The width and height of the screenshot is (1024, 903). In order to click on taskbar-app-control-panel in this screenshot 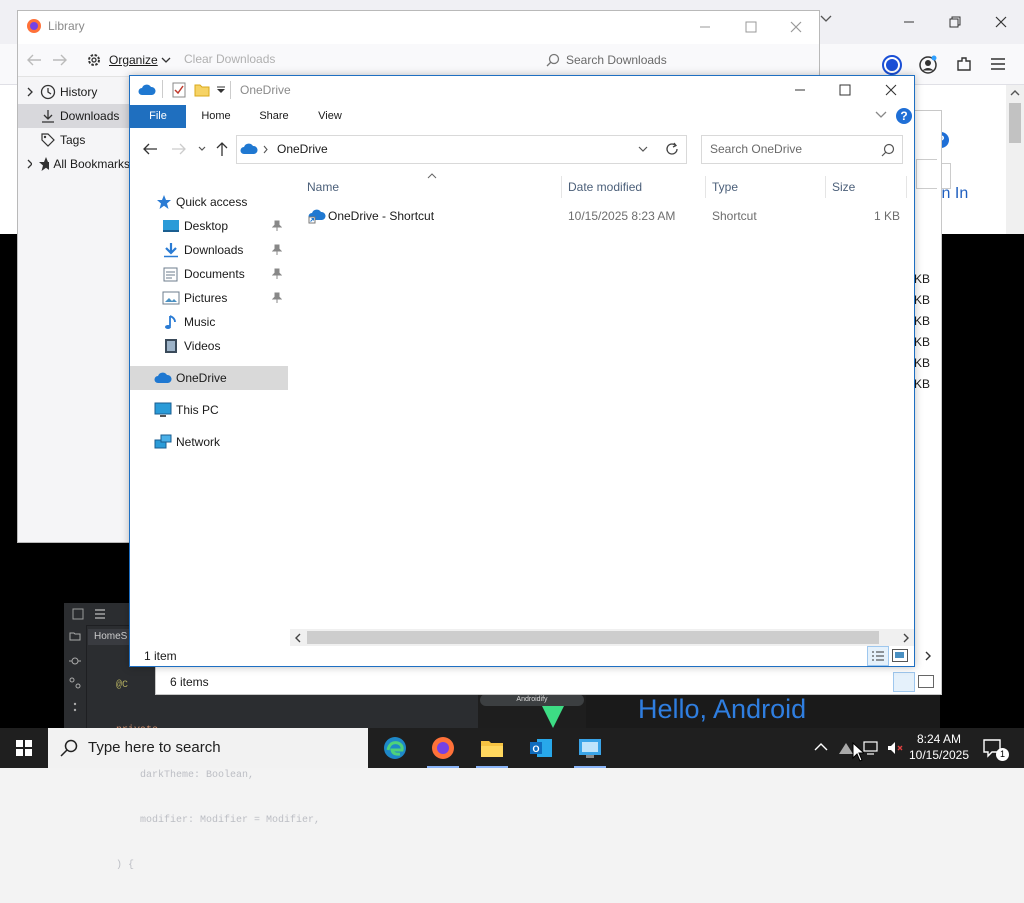, I will do `click(590, 748)`.